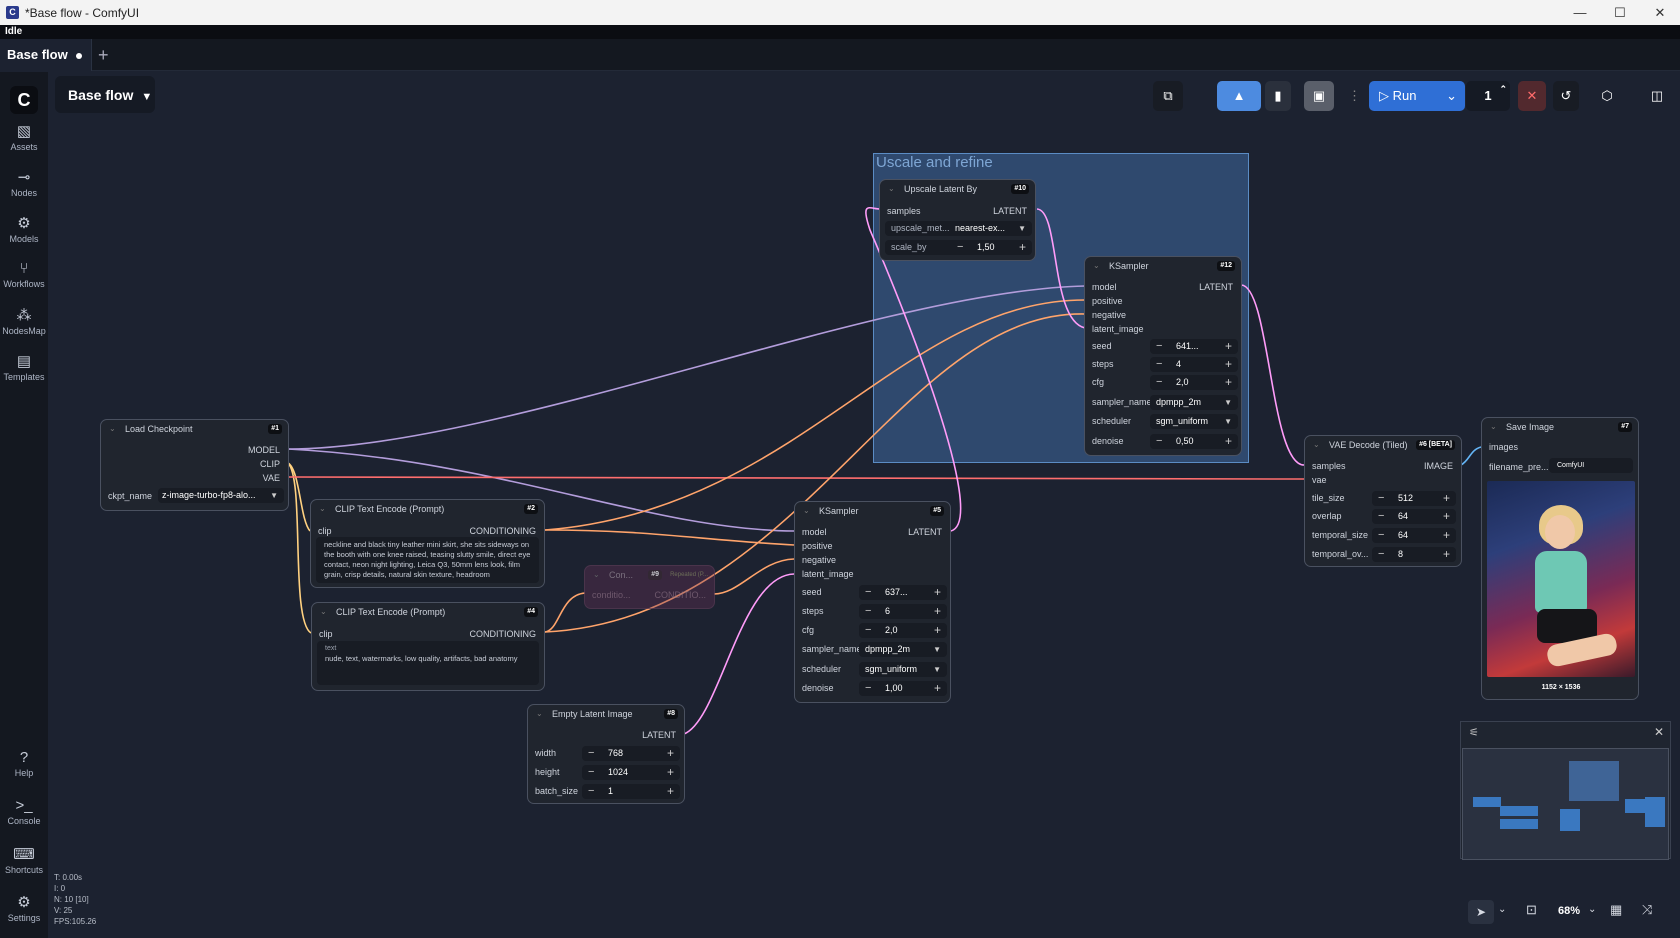 This screenshot has width=1680, height=938. What do you see at coordinates (264, 450) in the screenshot?
I see `output-model: MODEL` at bounding box center [264, 450].